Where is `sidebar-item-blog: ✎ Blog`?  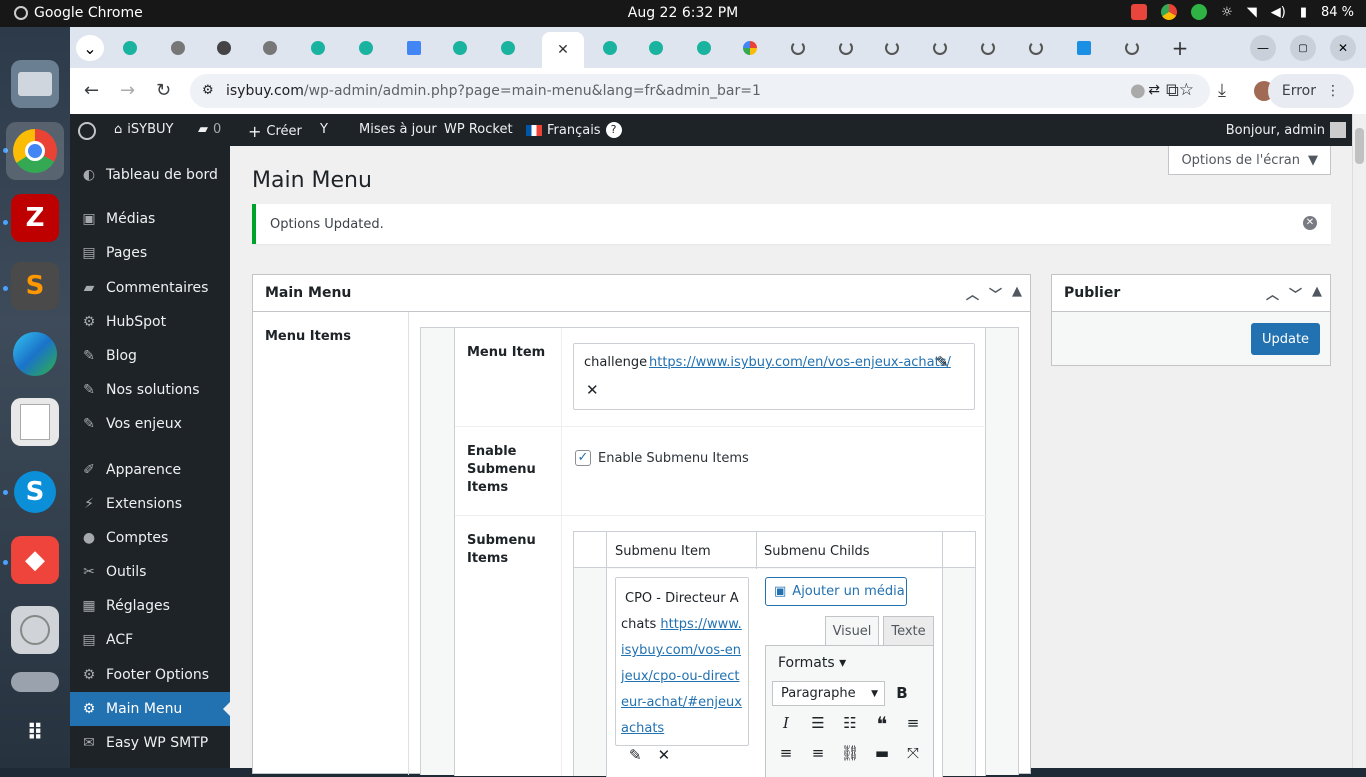
sidebar-item-blog: ✎ Blog is located at coordinates (150, 356).